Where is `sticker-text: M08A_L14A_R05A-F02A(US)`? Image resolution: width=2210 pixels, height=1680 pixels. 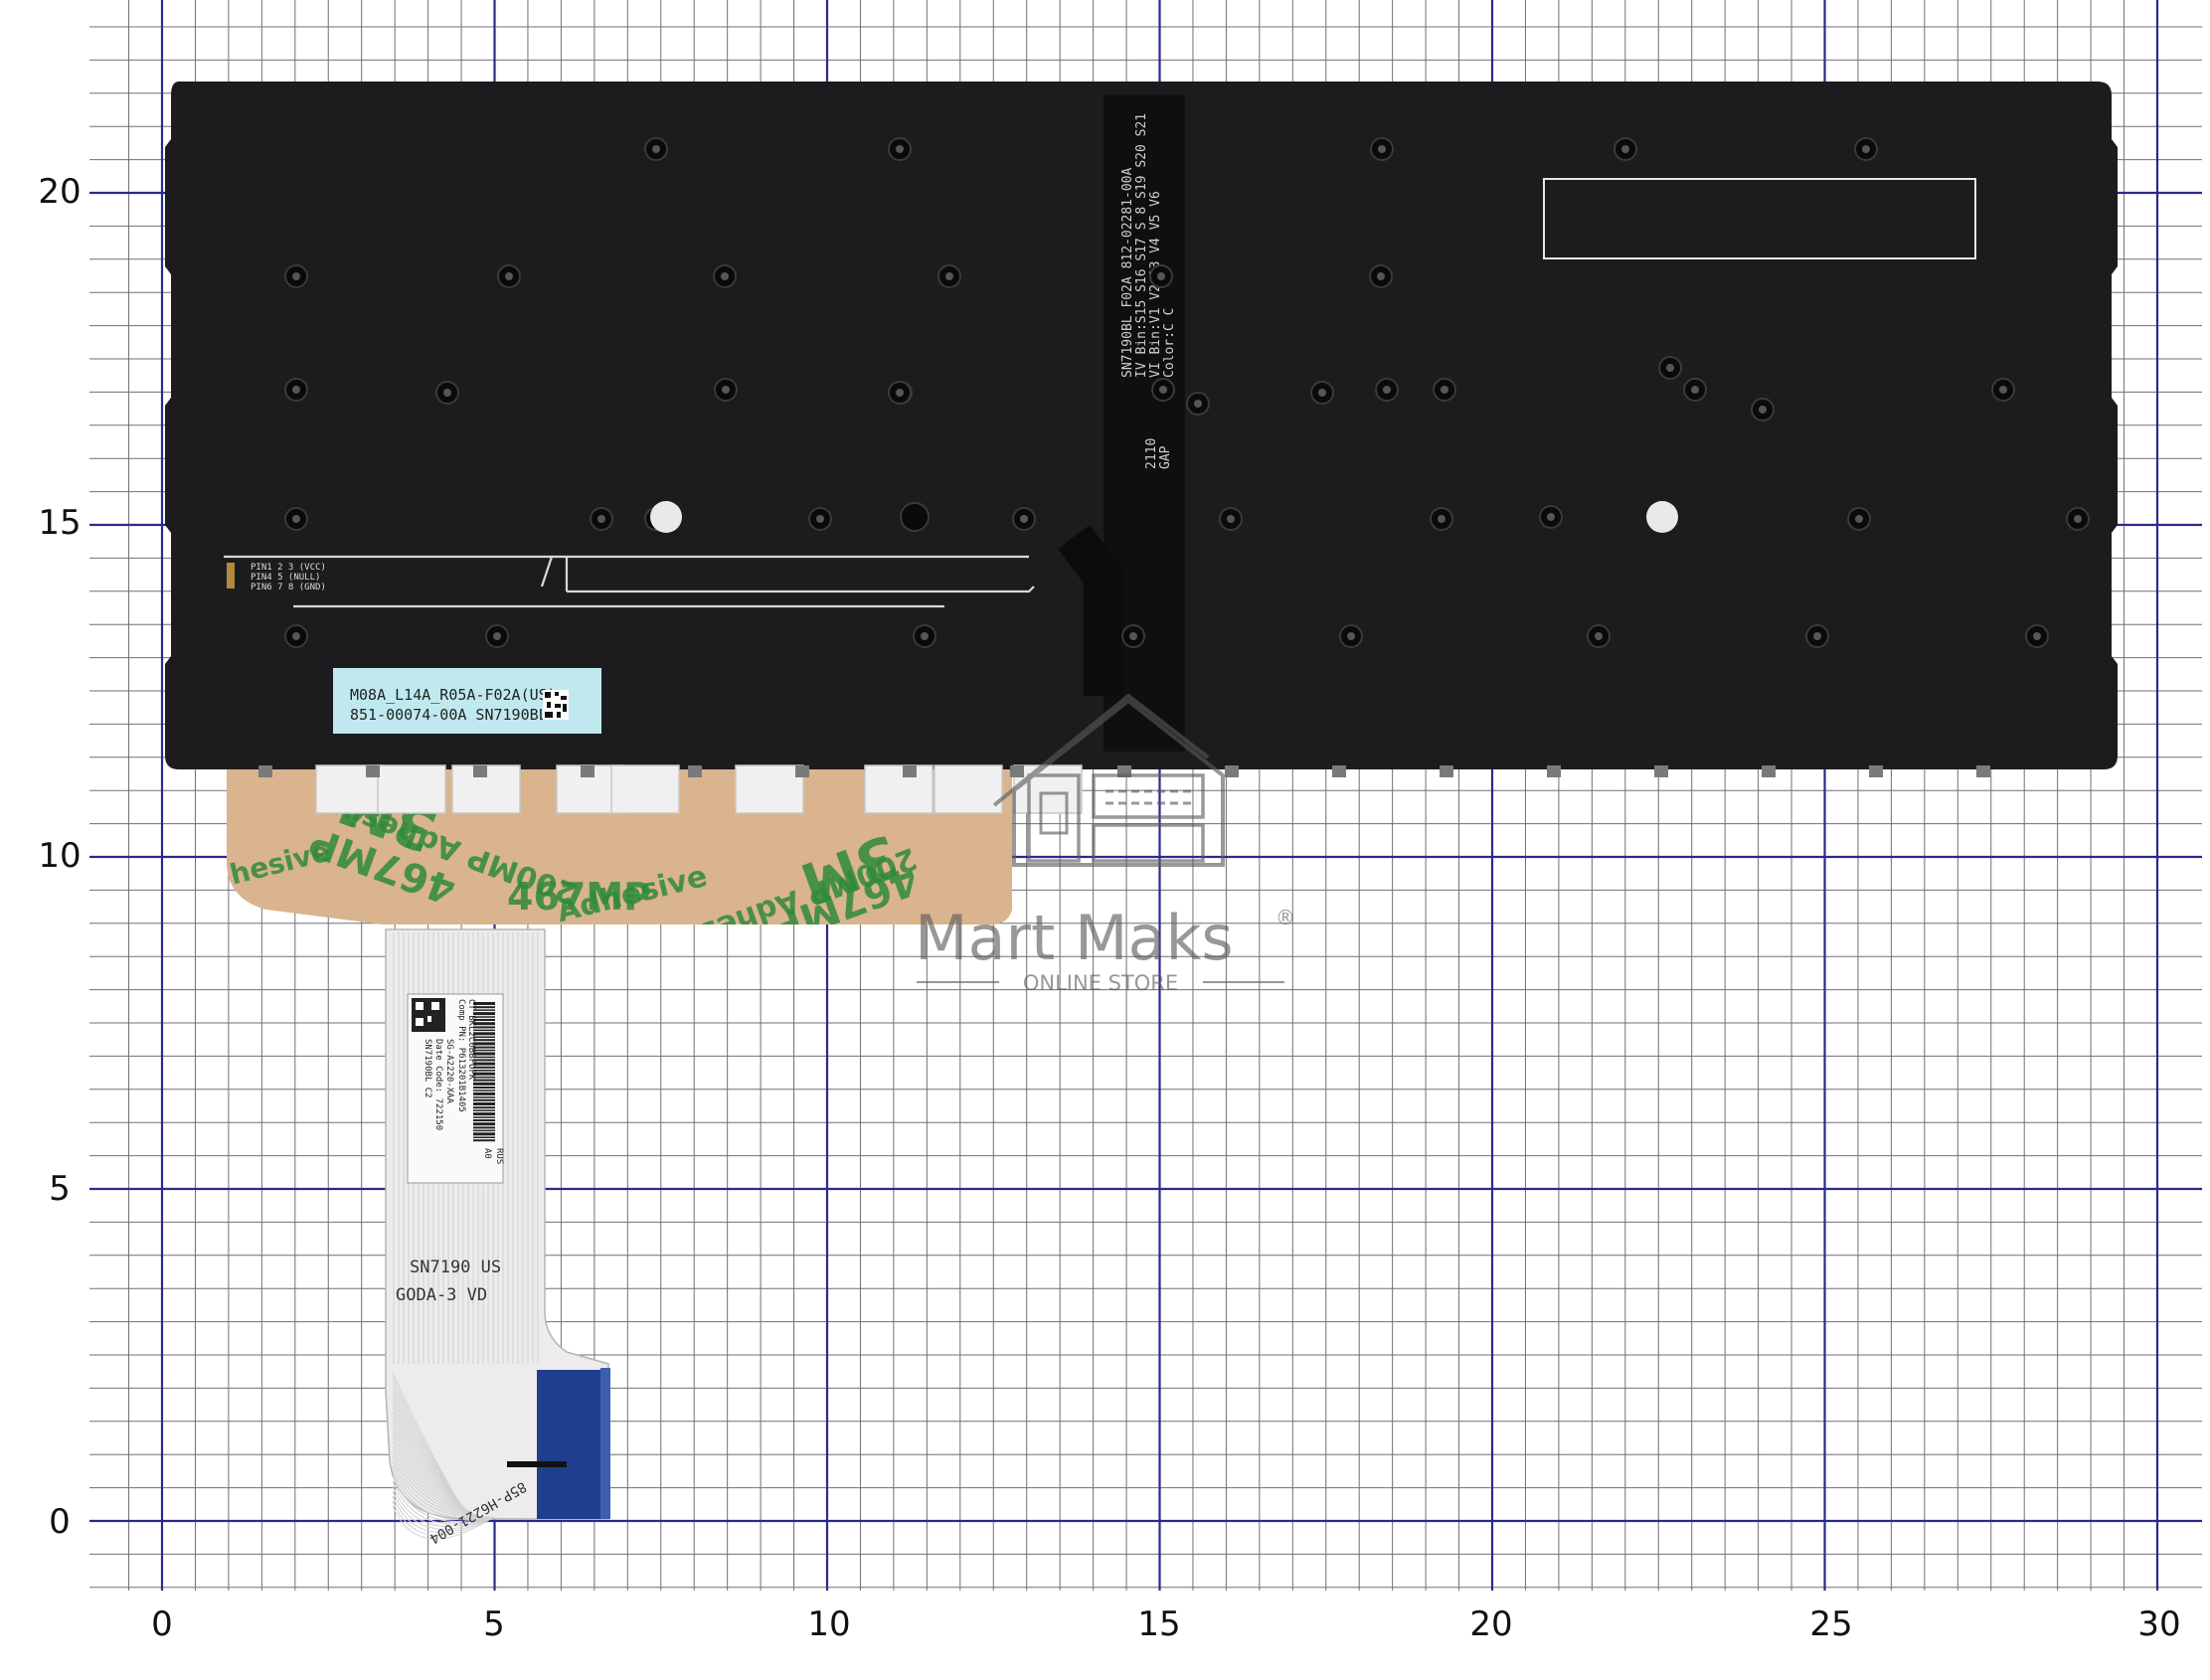 sticker-text: M08A_L14A_R05A-F02A(US) is located at coordinates (453, 695).